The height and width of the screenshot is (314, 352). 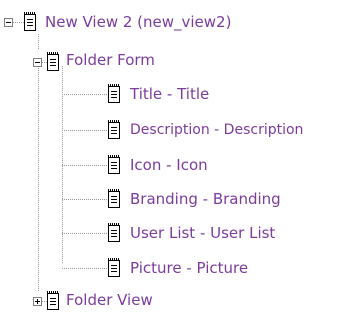 I want to click on tree-node-branding: Branding - Branding, so click(x=150, y=201).